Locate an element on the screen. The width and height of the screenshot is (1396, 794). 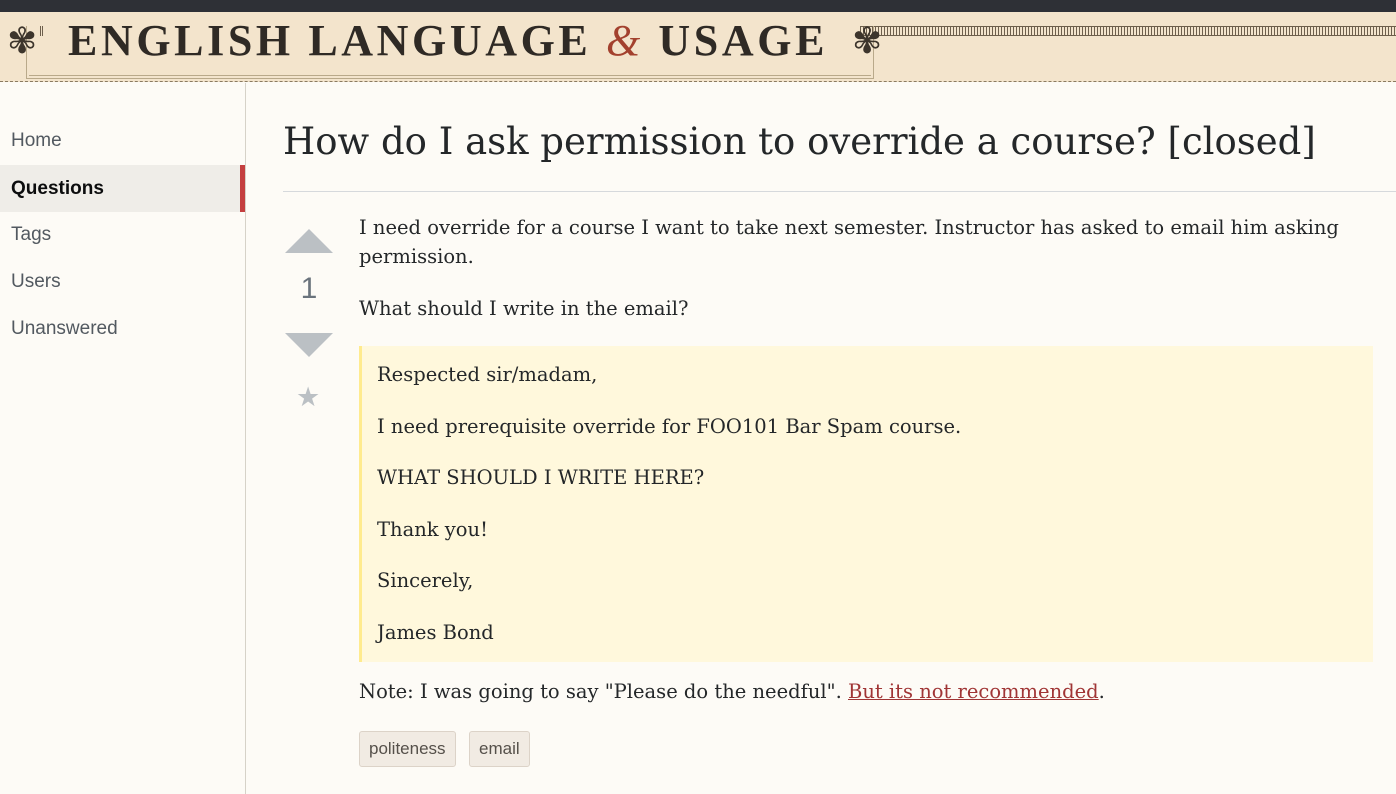
header-rule-right is located at coordinates (1128, 31).